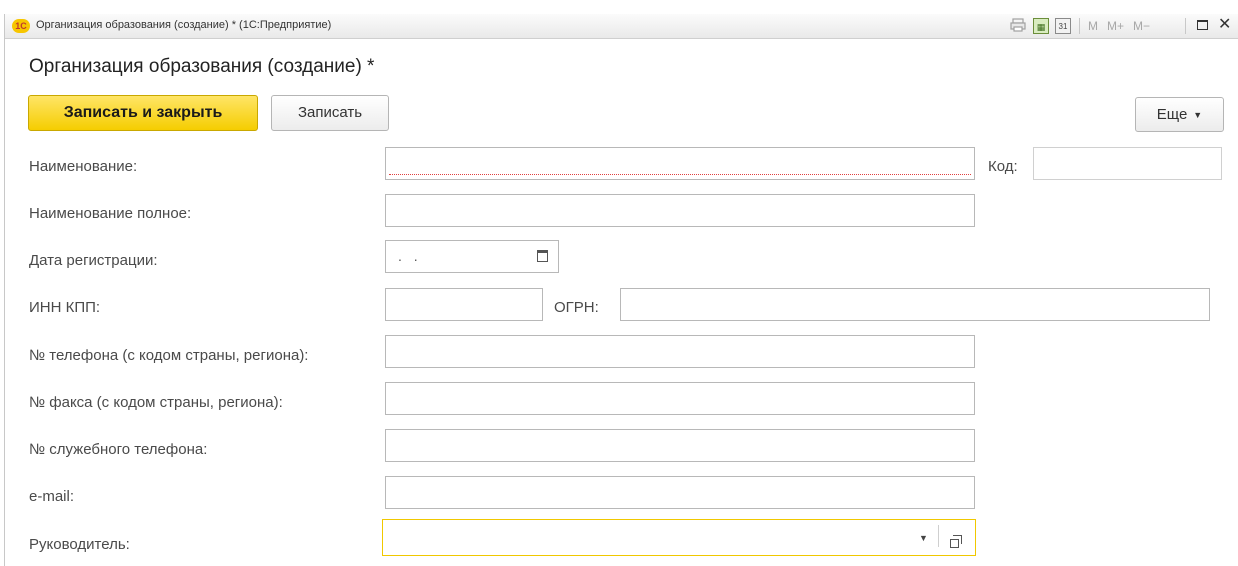 Image resolution: width=1238 pixels, height=566 pixels. I want to click on phone-label: № телефона (с кодом страны, региона):, so click(169, 355).